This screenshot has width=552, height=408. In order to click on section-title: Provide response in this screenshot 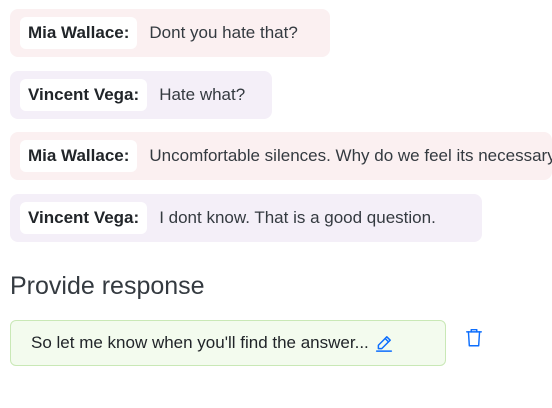, I will do `click(107, 286)`.